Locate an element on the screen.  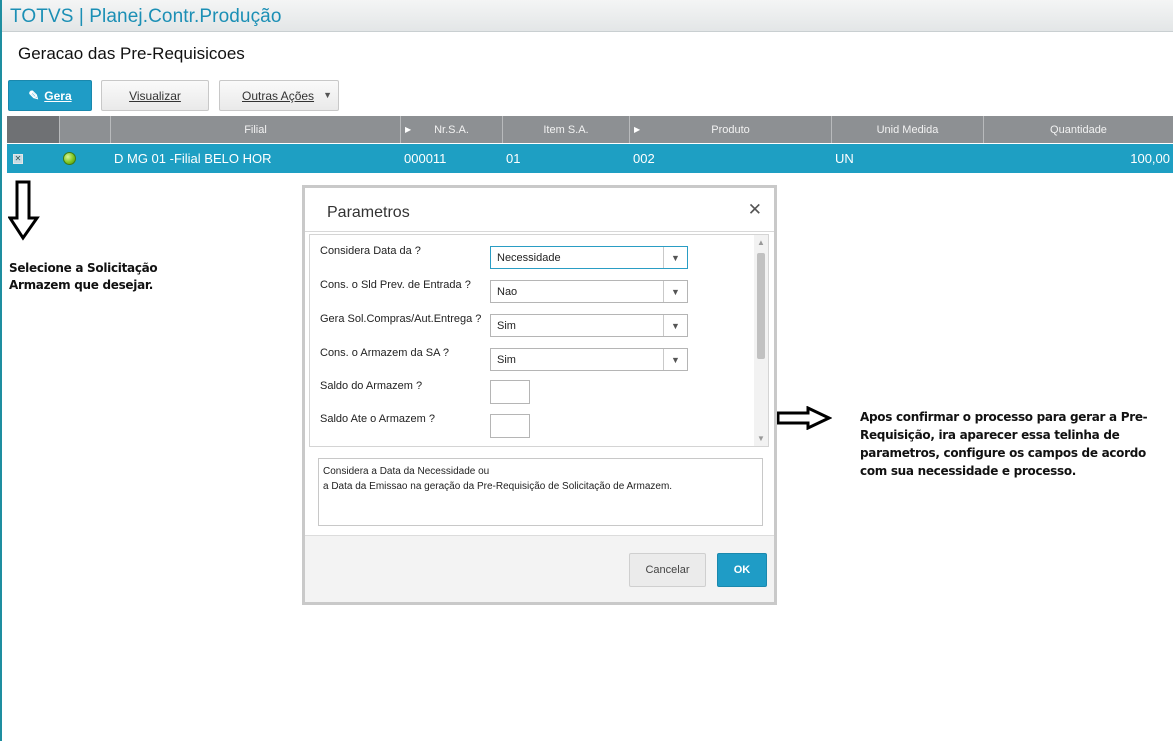
outras-acoes-button-label: Outras Ações is located at coordinates (278, 95).